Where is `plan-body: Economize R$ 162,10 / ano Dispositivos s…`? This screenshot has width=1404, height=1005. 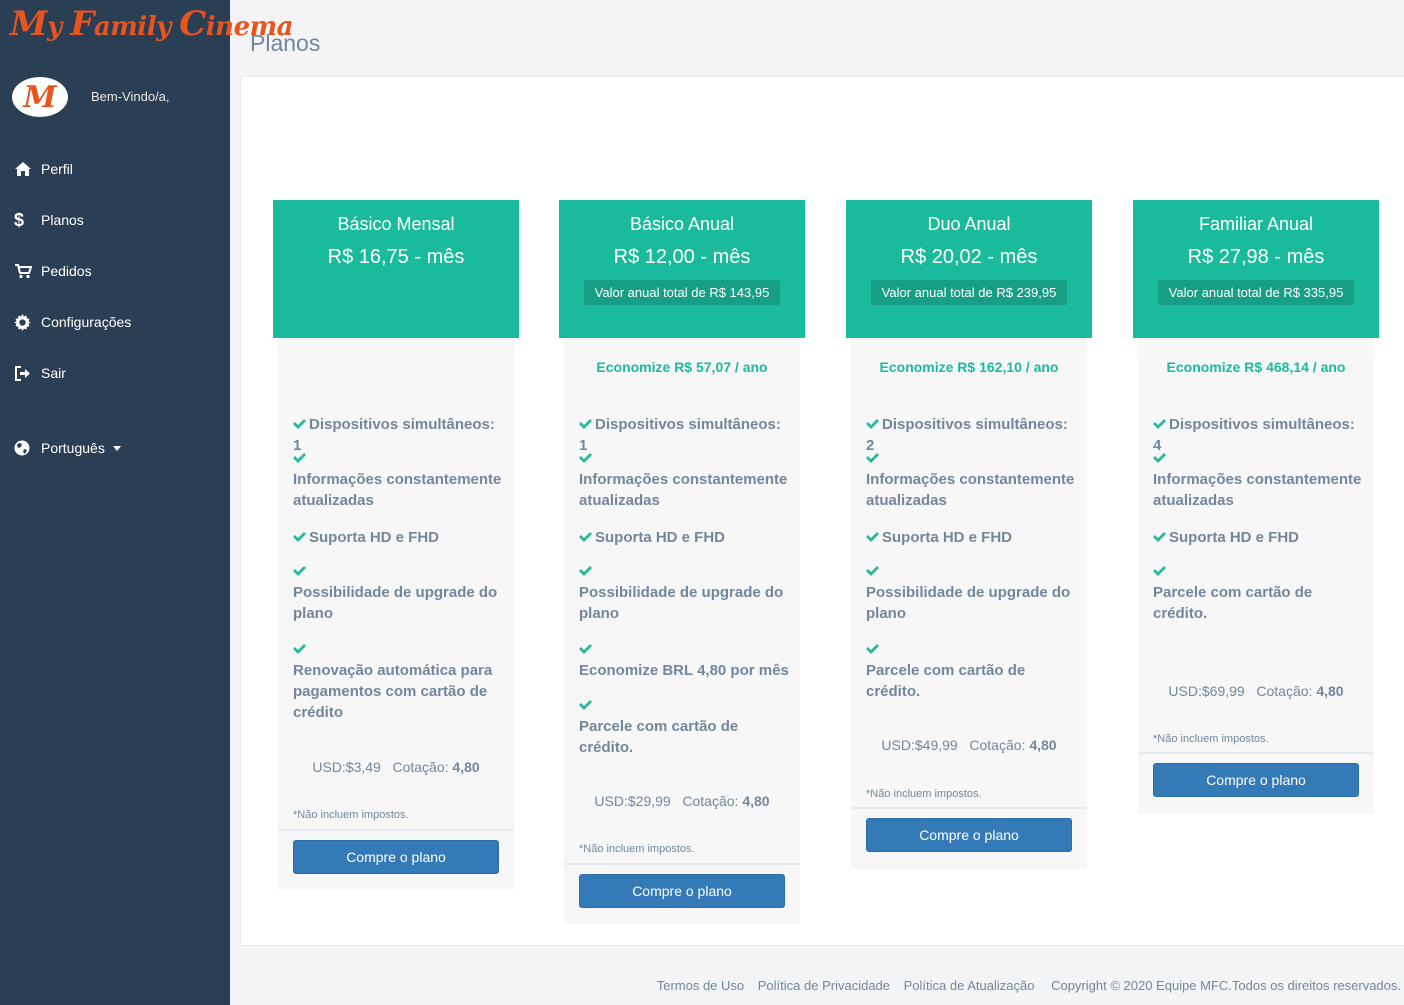 plan-body: Economize R$ 162,10 / ano Dispositivos s… is located at coordinates (969, 603).